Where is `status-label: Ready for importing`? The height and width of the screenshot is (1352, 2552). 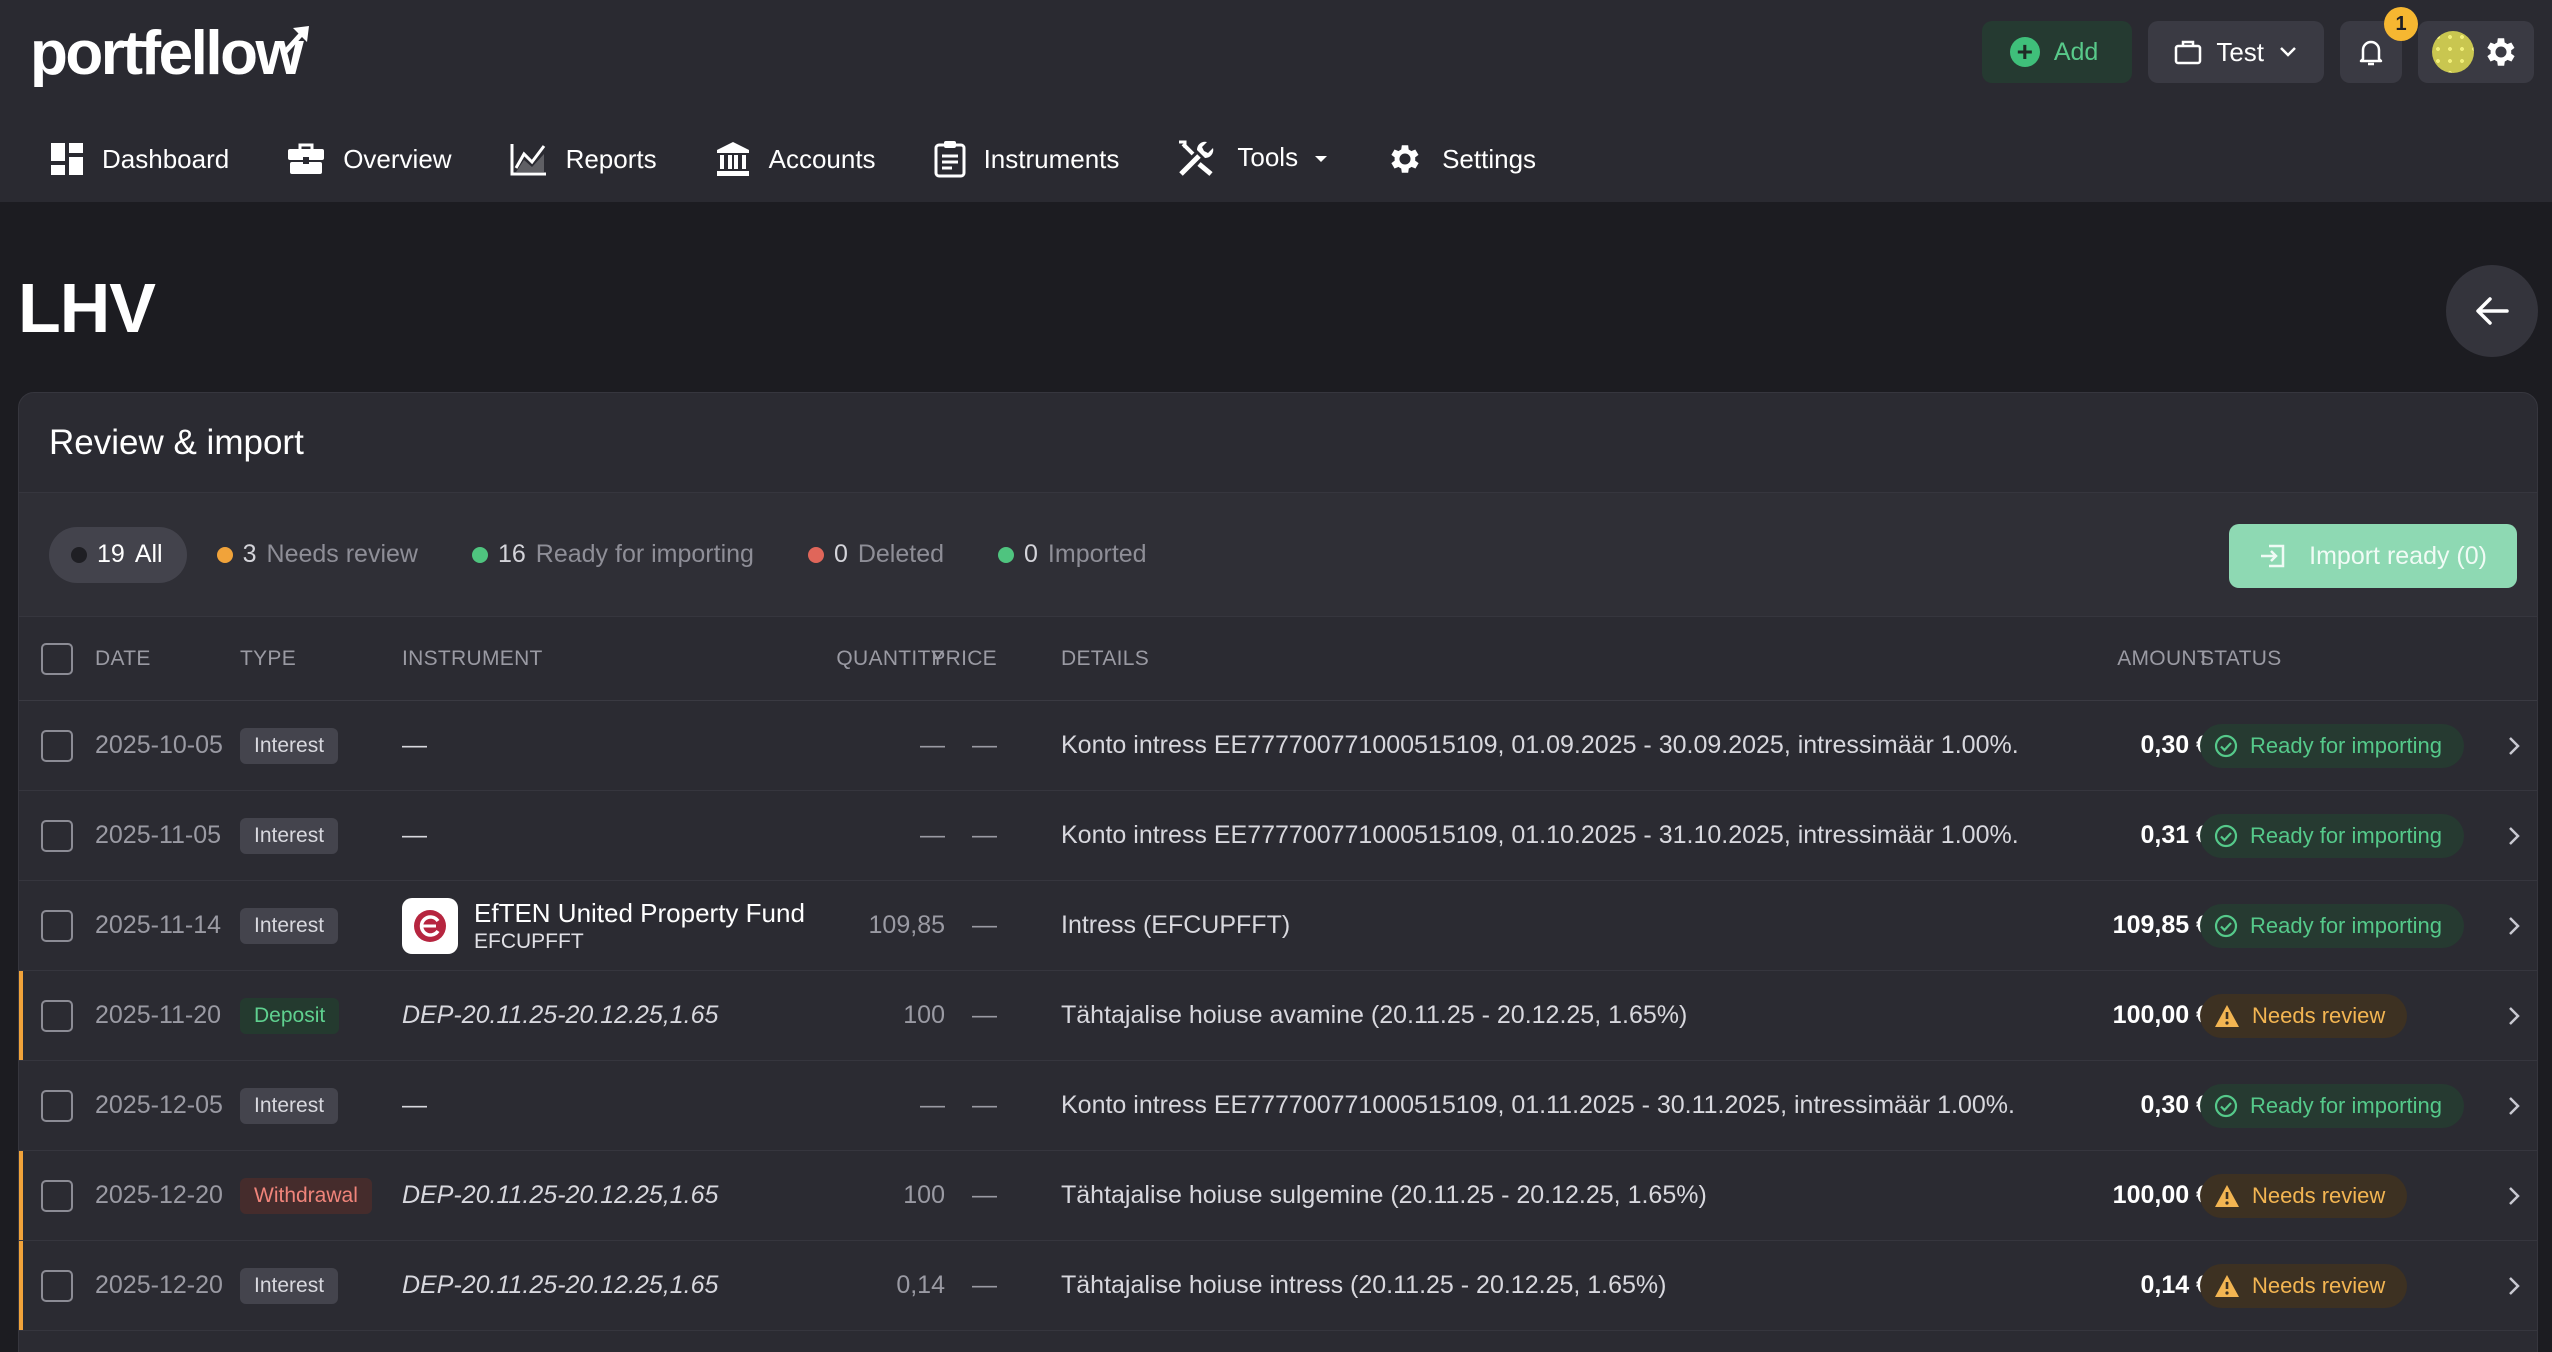 status-label: Ready for importing is located at coordinates (2346, 1105).